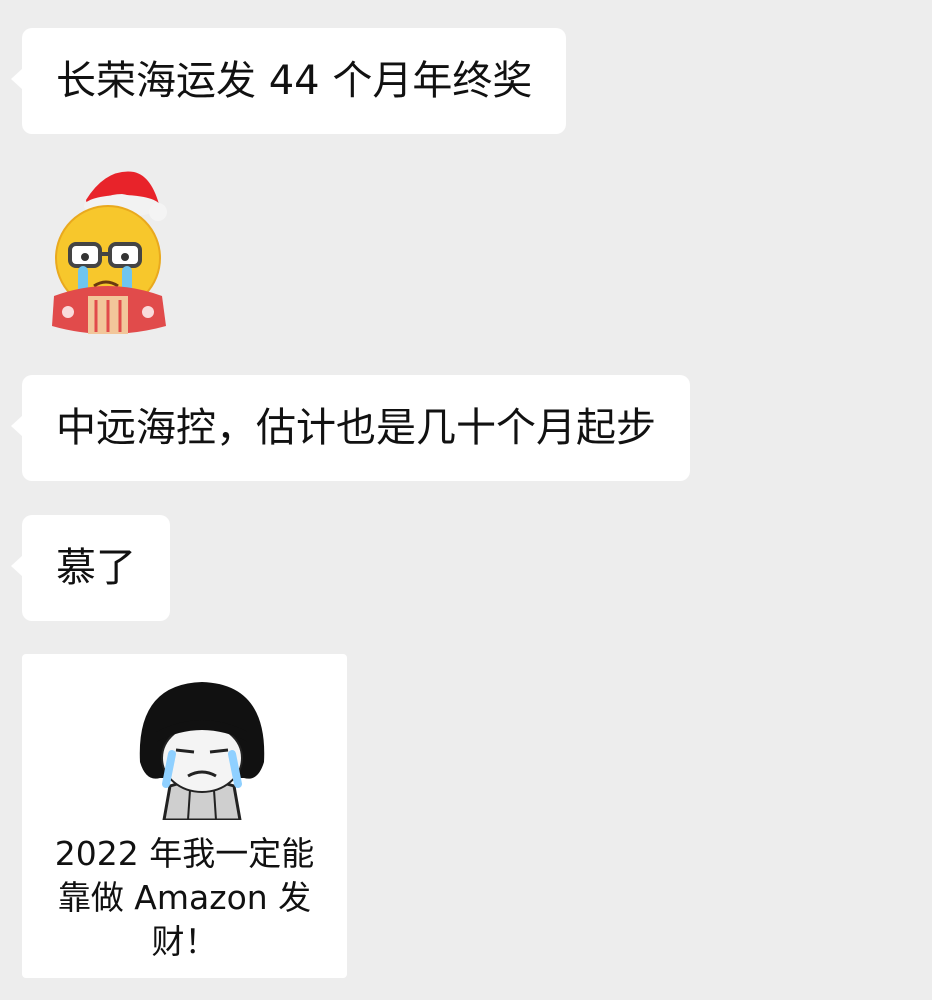 Image resolution: width=932 pixels, height=1000 pixels. I want to click on crying-bowl-cut-meme-icon, so click(202, 750).